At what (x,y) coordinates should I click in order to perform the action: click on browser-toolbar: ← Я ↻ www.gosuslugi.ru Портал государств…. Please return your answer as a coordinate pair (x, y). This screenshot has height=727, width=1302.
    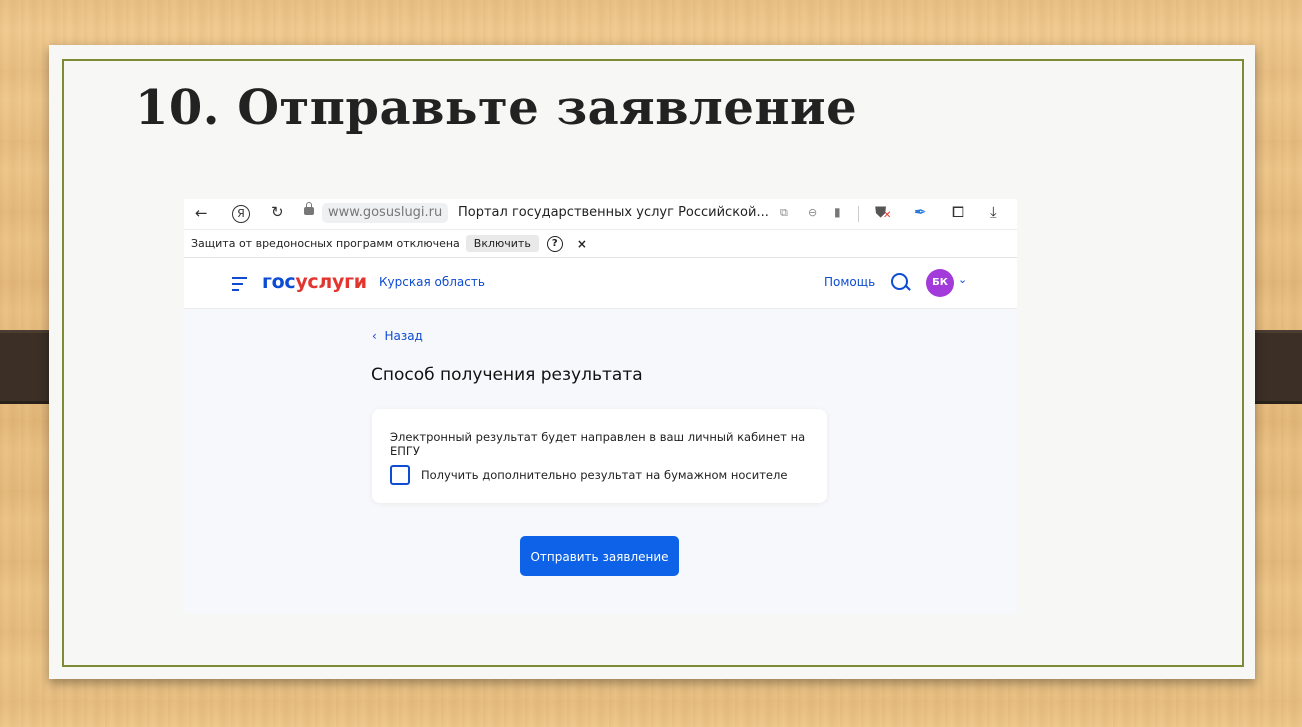
    Looking at the image, I should click on (600, 214).